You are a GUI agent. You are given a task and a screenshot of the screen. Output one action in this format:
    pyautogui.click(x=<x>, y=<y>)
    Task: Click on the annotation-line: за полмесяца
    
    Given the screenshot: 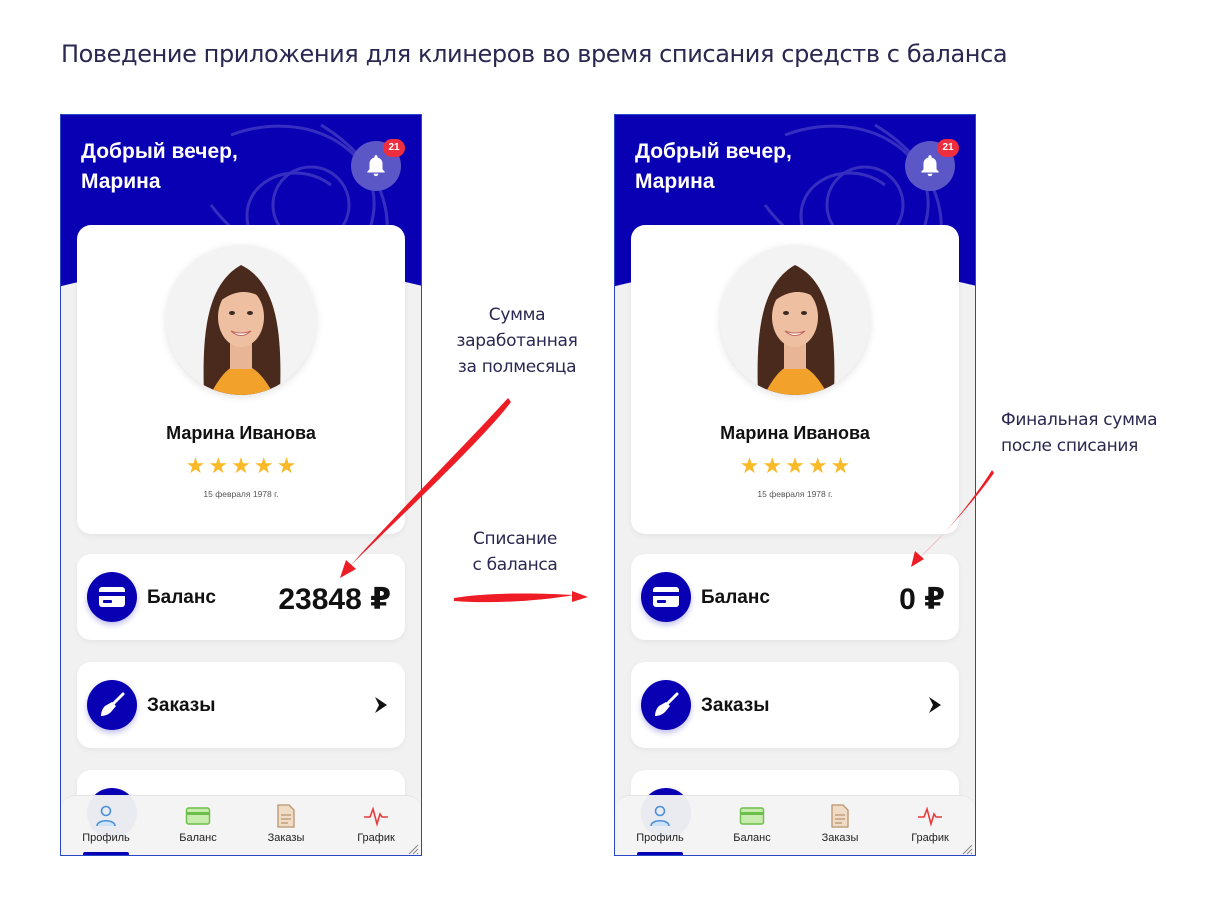 What is the action you would take?
    pyautogui.click(x=517, y=367)
    